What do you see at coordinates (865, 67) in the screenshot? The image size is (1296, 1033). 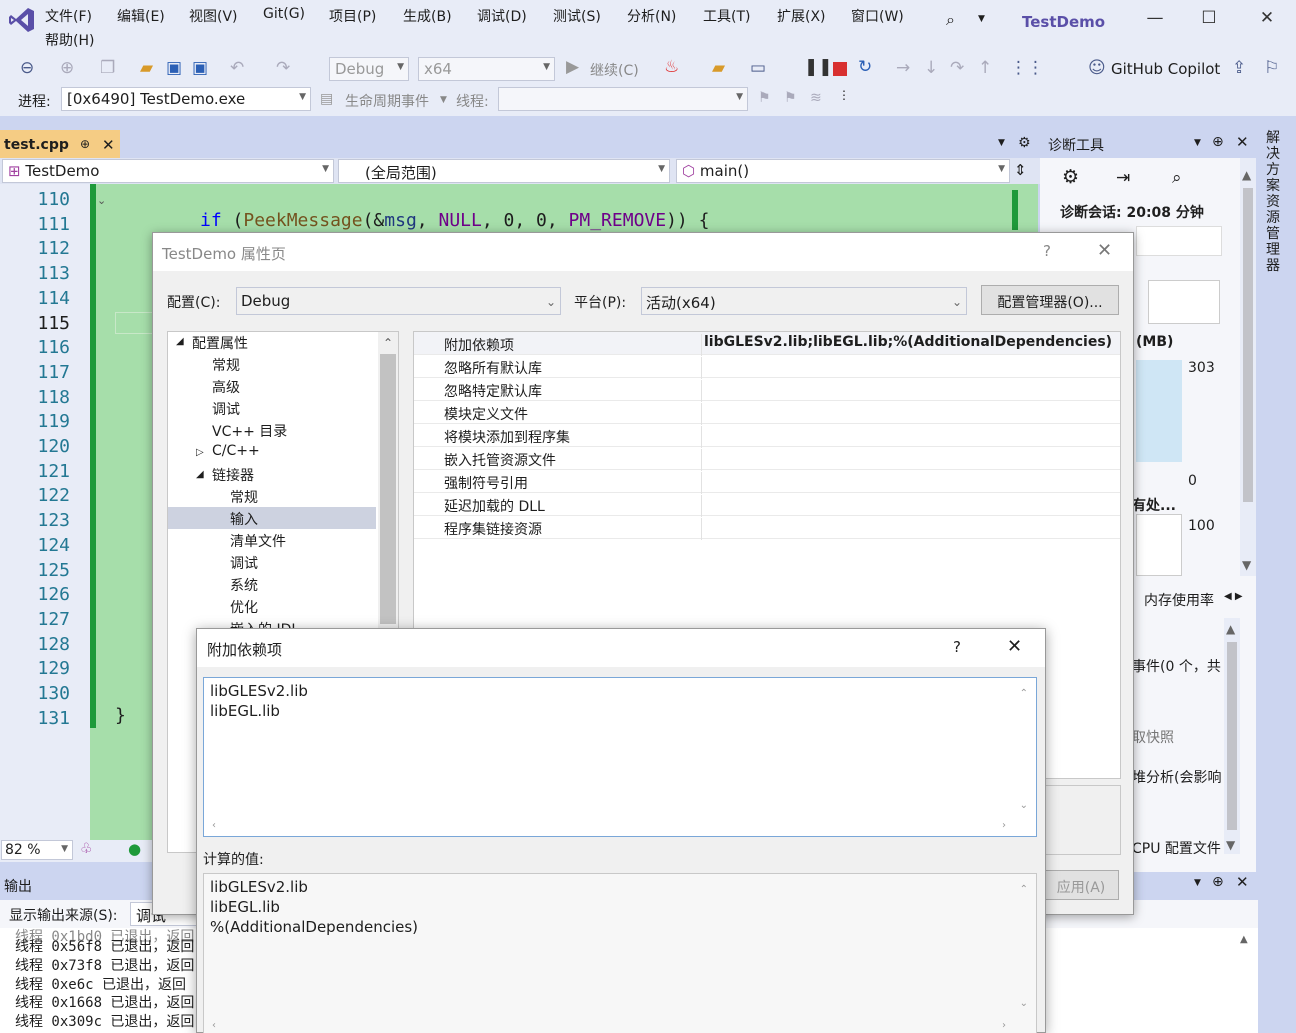 I see `restart-icon: ↻` at bounding box center [865, 67].